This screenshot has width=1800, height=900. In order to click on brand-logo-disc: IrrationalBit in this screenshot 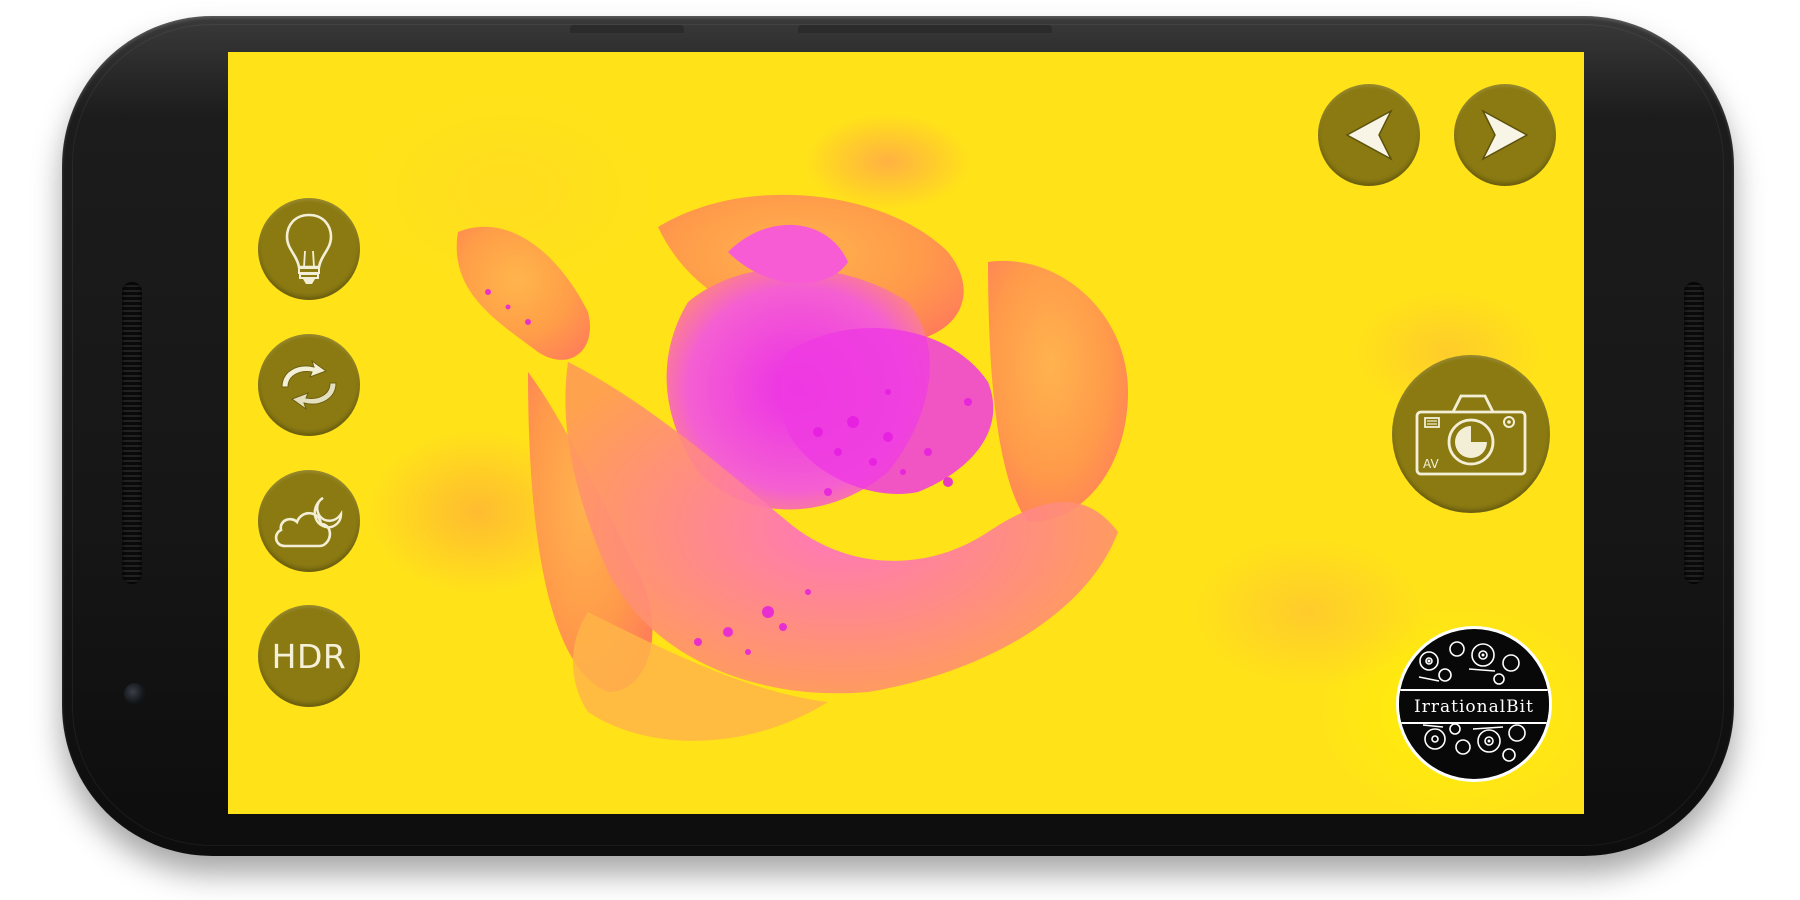, I will do `click(1474, 704)`.